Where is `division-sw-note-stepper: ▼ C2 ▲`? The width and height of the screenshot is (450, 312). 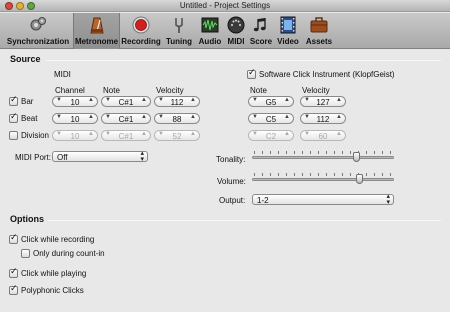 division-sw-note-stepper: ▼ C2 ▲ is located at coordinates (271, 135).